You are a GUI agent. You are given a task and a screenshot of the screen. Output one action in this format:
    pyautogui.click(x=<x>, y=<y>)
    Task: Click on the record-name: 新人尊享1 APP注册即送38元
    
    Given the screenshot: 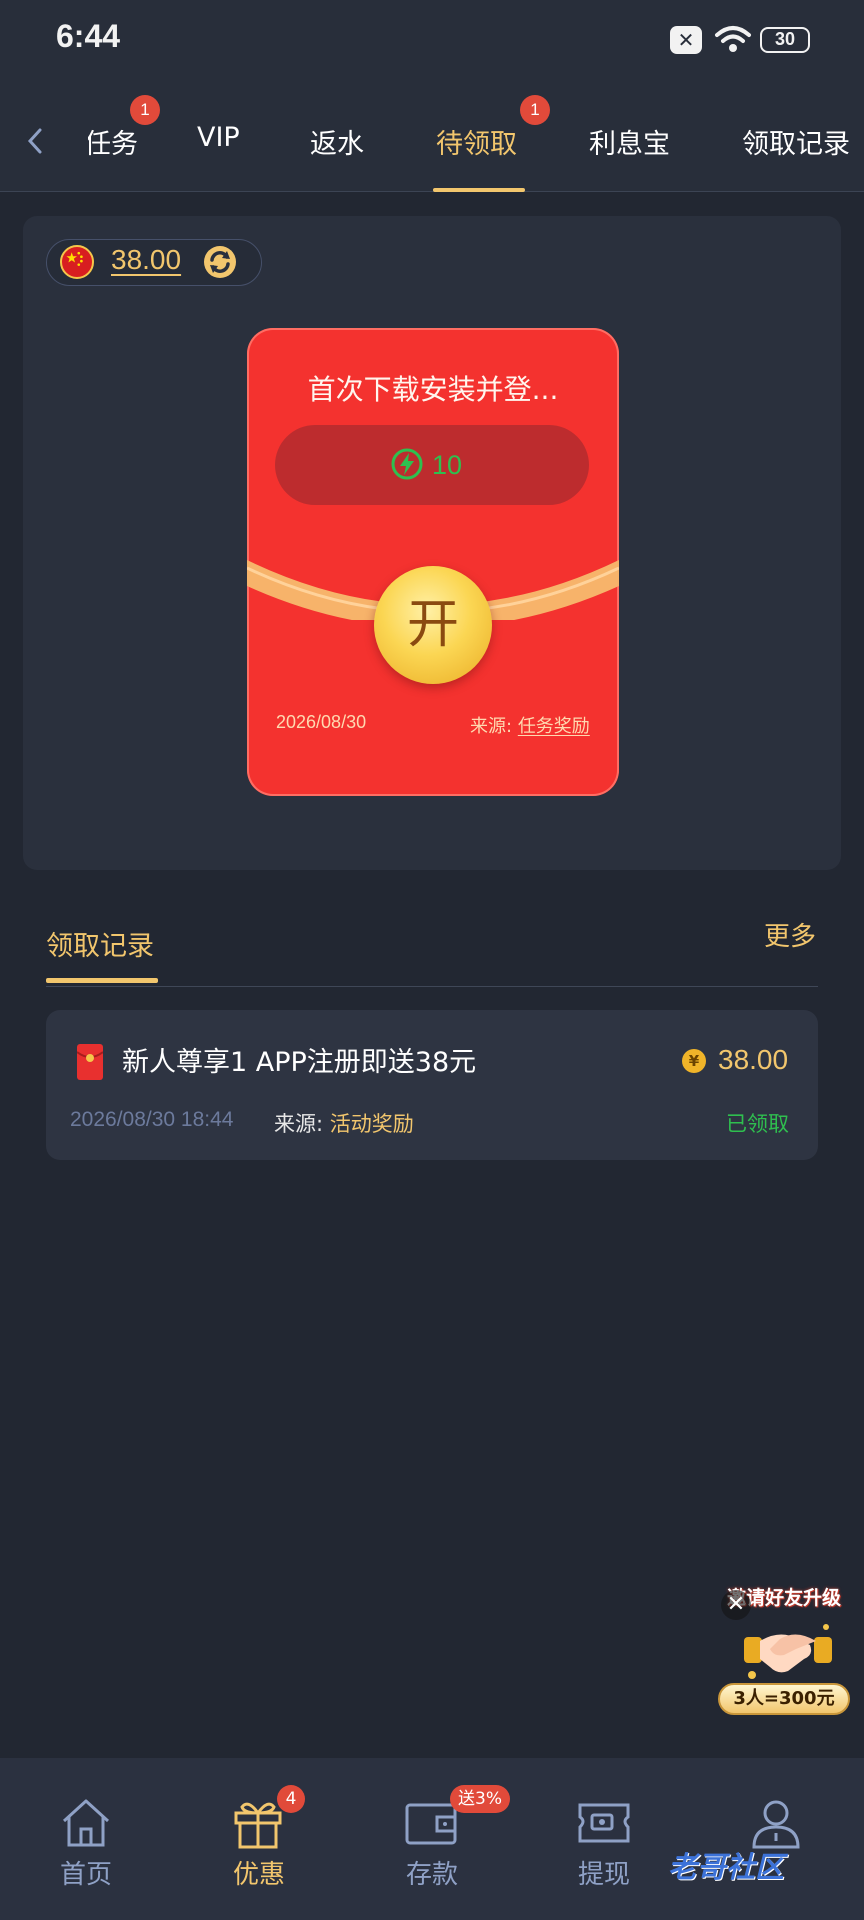 What is the action you would take?
    pyautogui.click(x=299, y=1062)
    